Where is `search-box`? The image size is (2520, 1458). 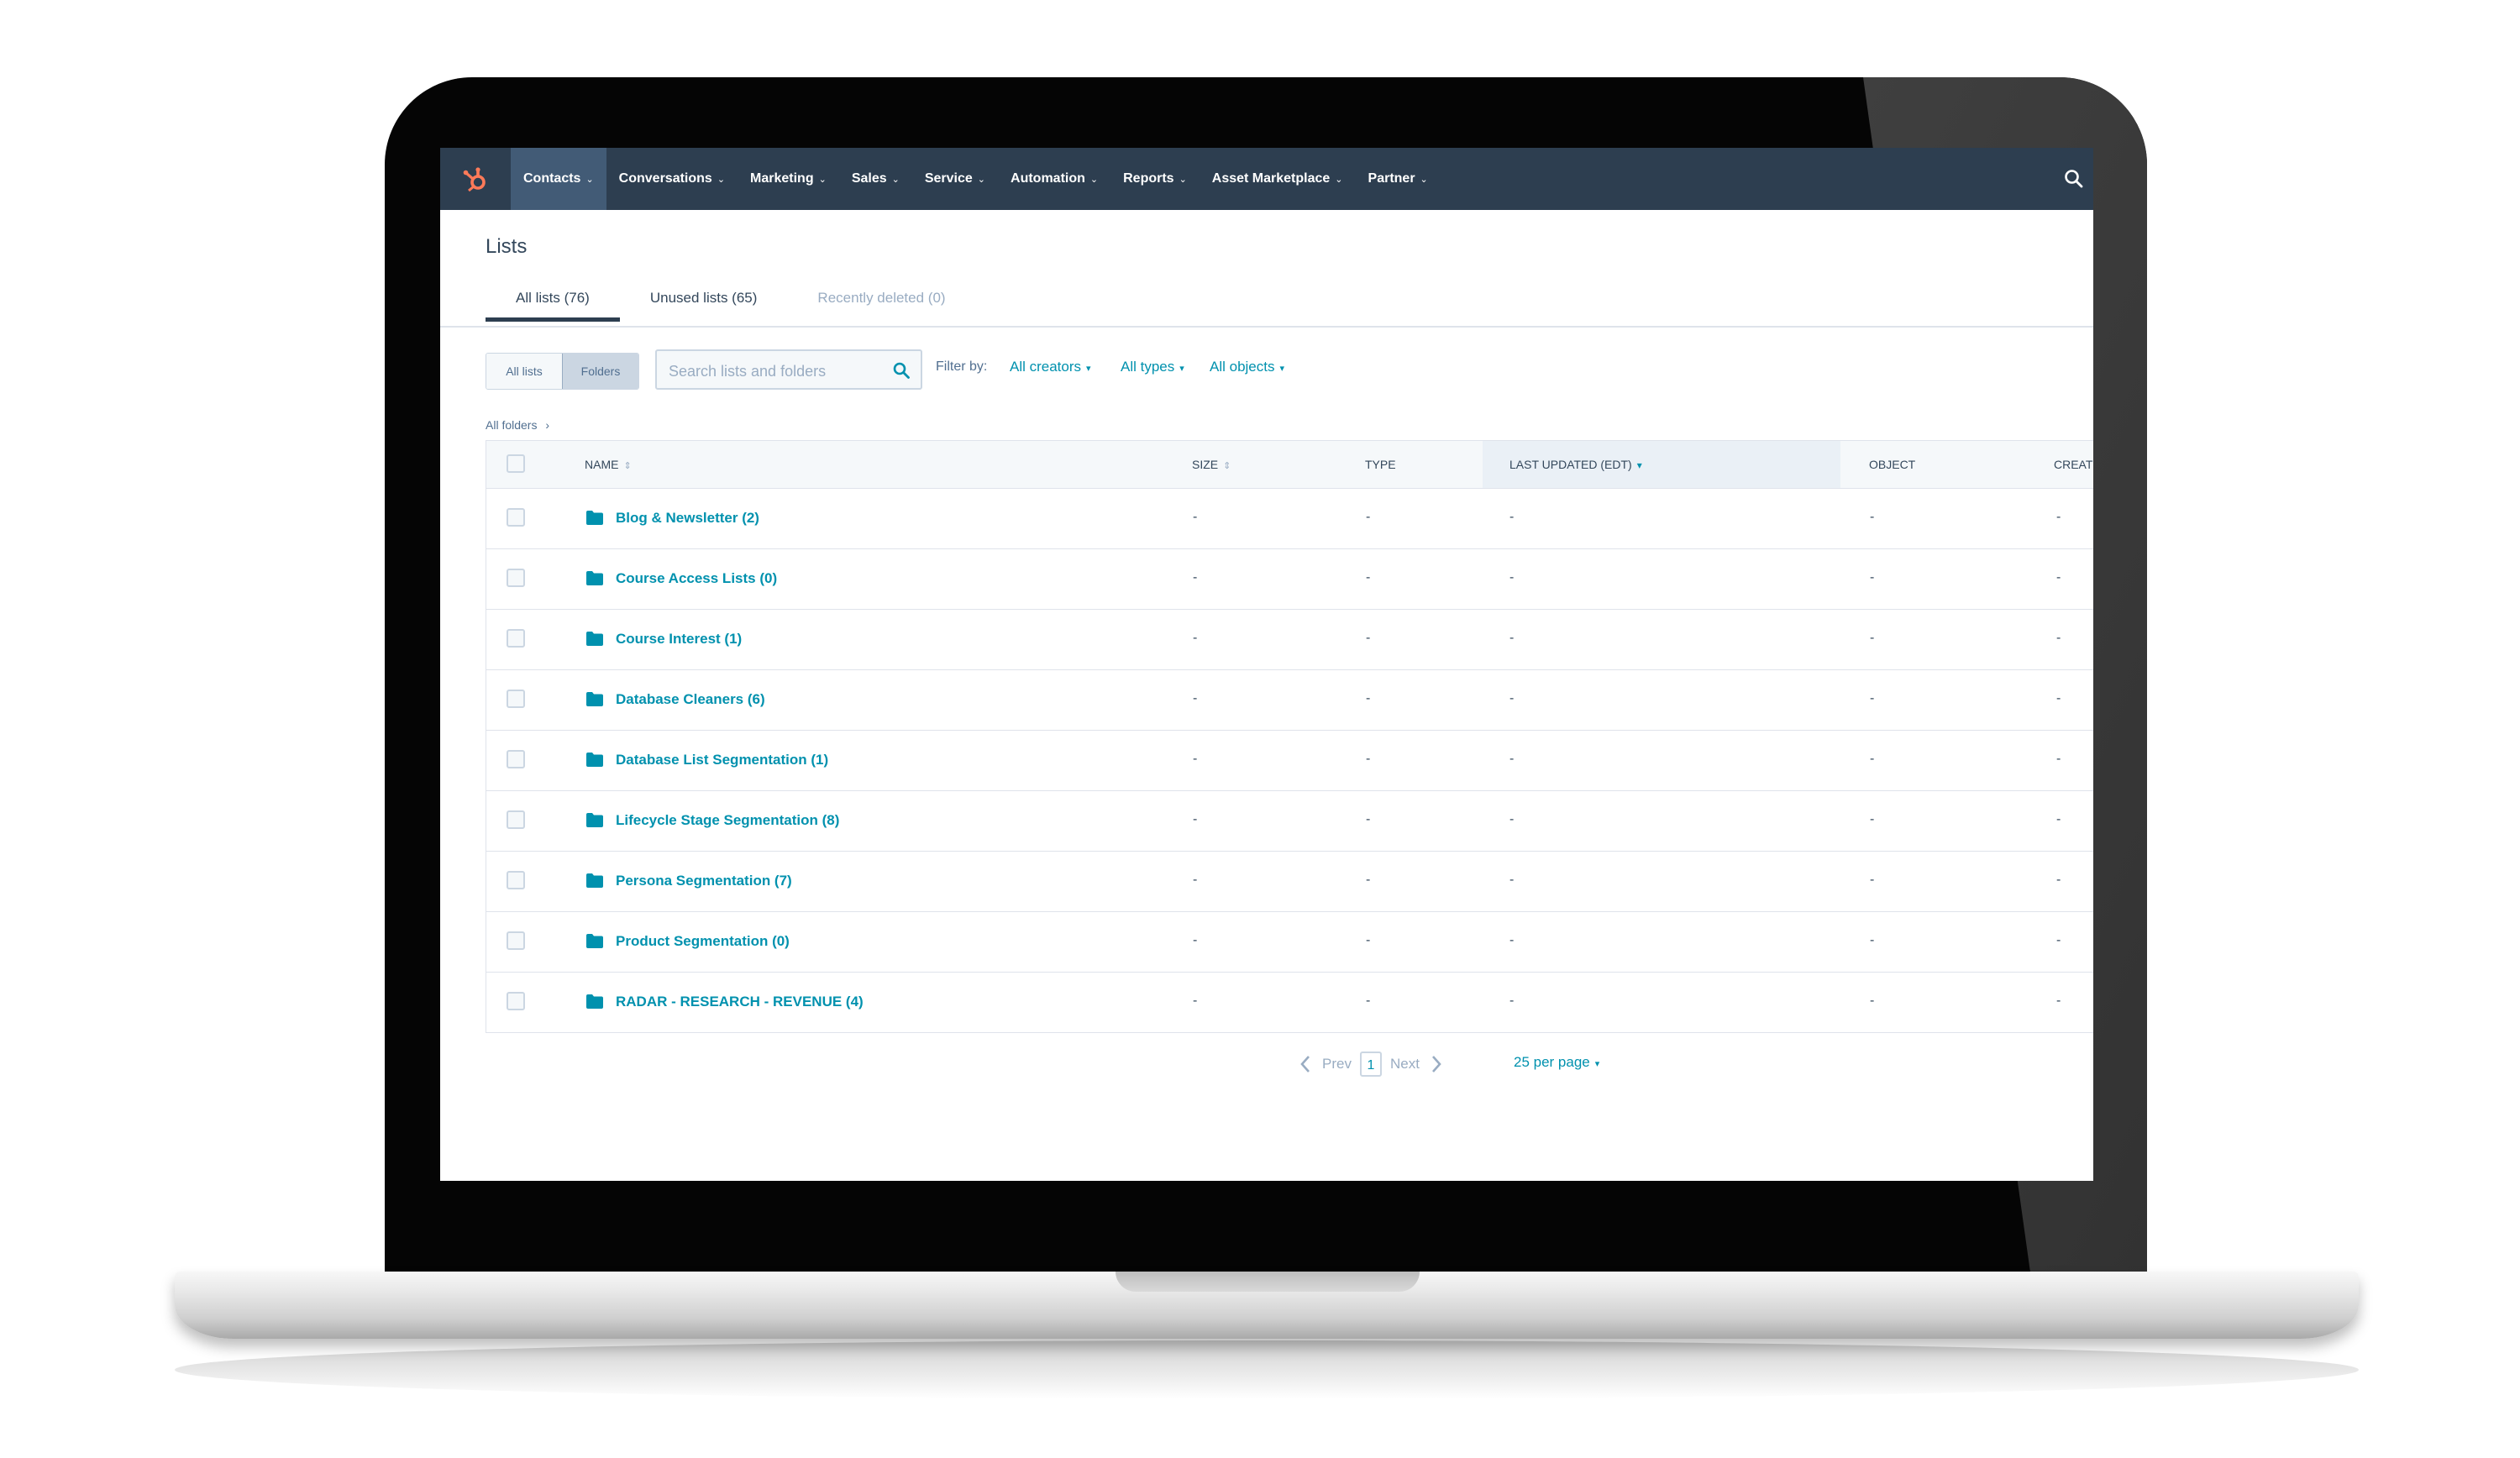 search-box is located at coordinates (788, 369).